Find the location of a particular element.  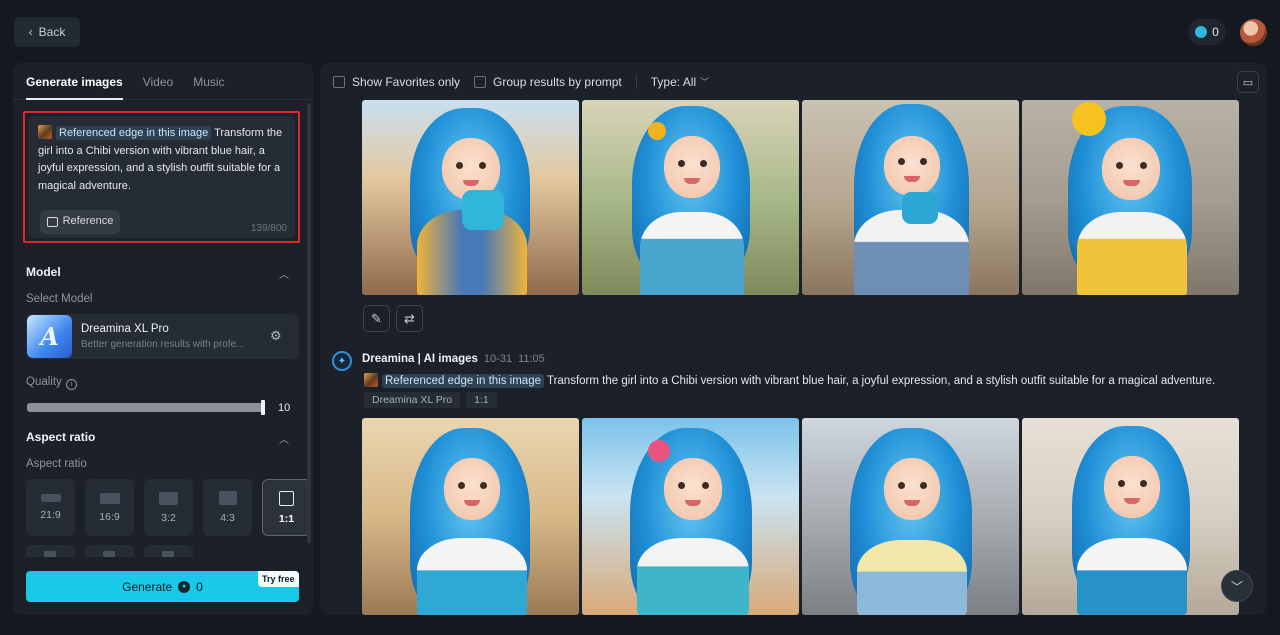

credits-pill: 0 is located at coordinates (1207, 32).